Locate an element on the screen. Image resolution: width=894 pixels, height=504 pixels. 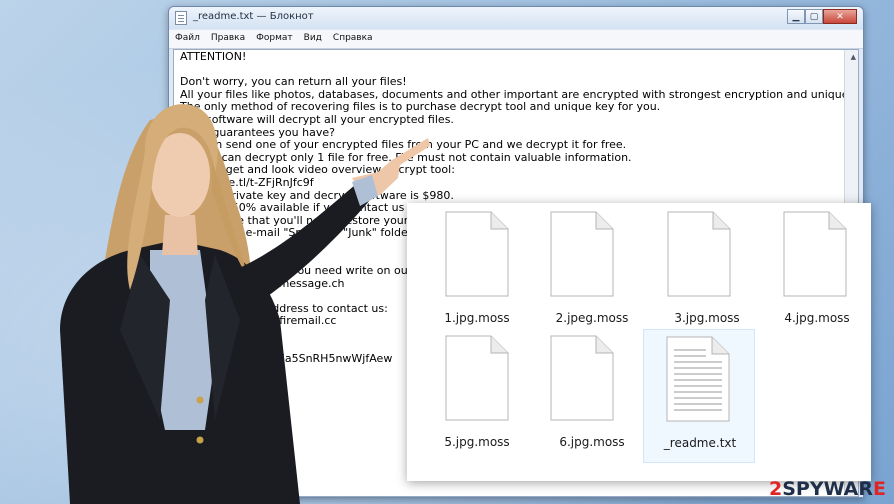
close-button: ✕ is located at coordinates (840, 16).